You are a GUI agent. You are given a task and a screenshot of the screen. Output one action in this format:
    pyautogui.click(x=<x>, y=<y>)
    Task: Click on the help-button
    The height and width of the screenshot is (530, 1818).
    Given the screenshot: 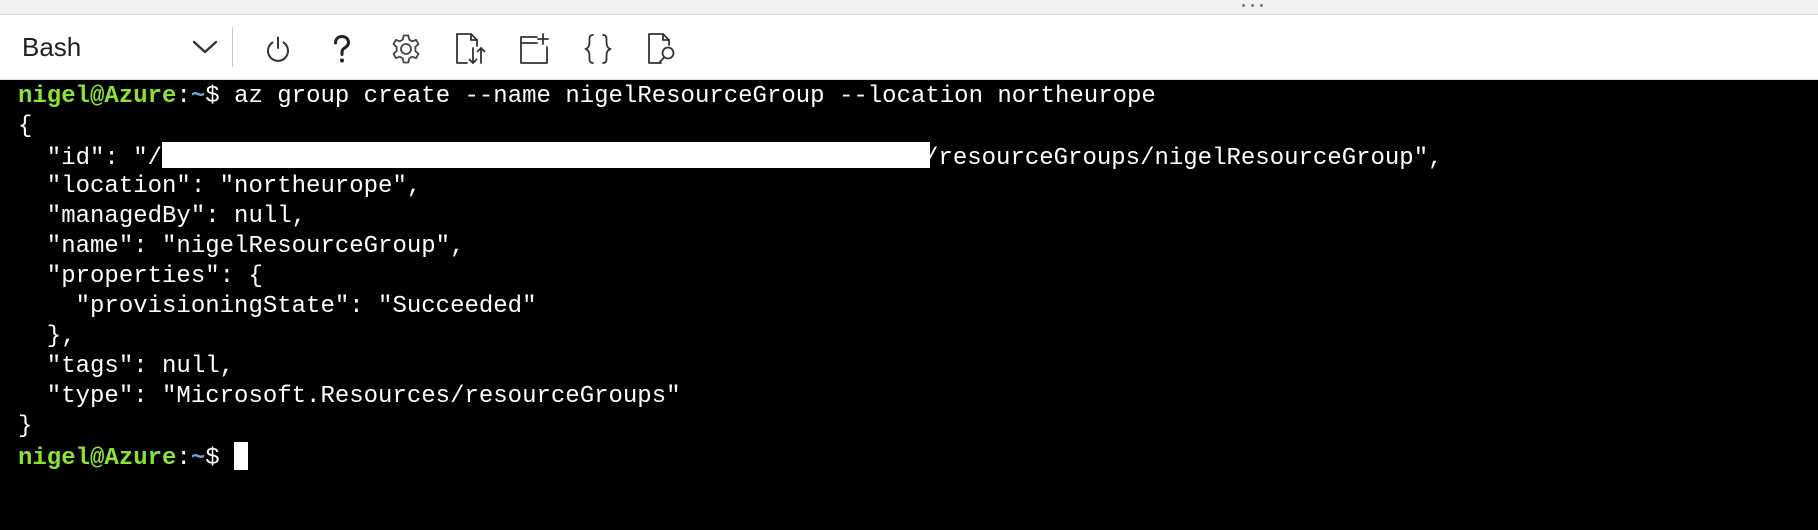 What is the action you would take?
    pyautogui.click(x=342, y=49)
    